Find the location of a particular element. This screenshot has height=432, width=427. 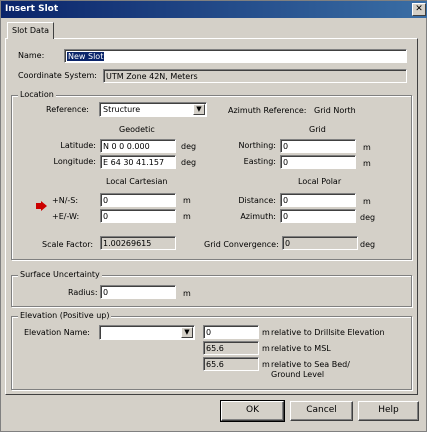

seabed-elevation-label: relative to Sea Bed/ is located at coordinates (310, 364).